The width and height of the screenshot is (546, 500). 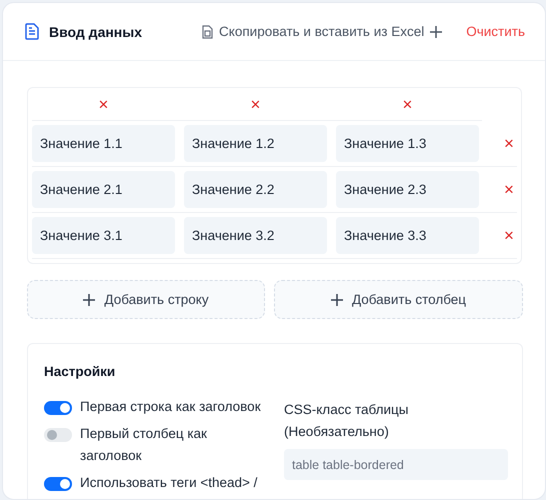 I want to click on toggle-label: Использовать теги <thead> /, so click(x=169, y=483).